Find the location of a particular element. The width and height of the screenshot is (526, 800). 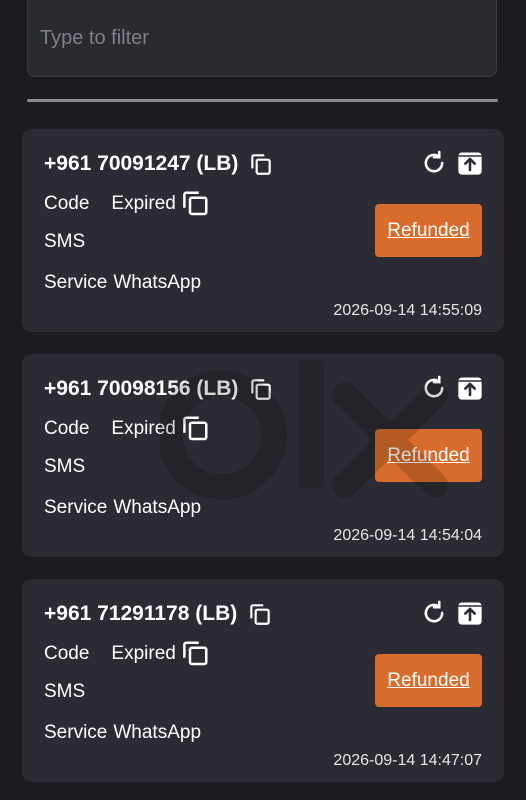

phone-number: +961 70098156 (LB) is located at coordinates (141, 388).